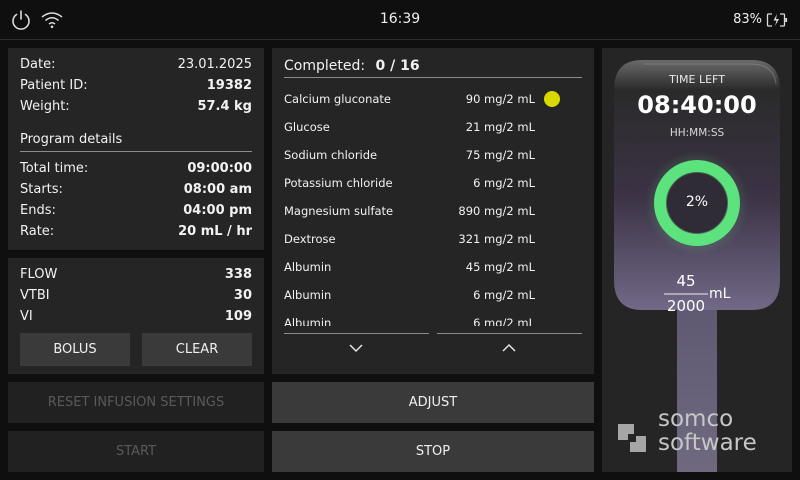 Image resolution: width=800 pixels, height=480 pixels. What do you see at coordinates (217, 189) in the screenshot?
I see `starts-value: 08:00 am` at bounding box center [217, 189].